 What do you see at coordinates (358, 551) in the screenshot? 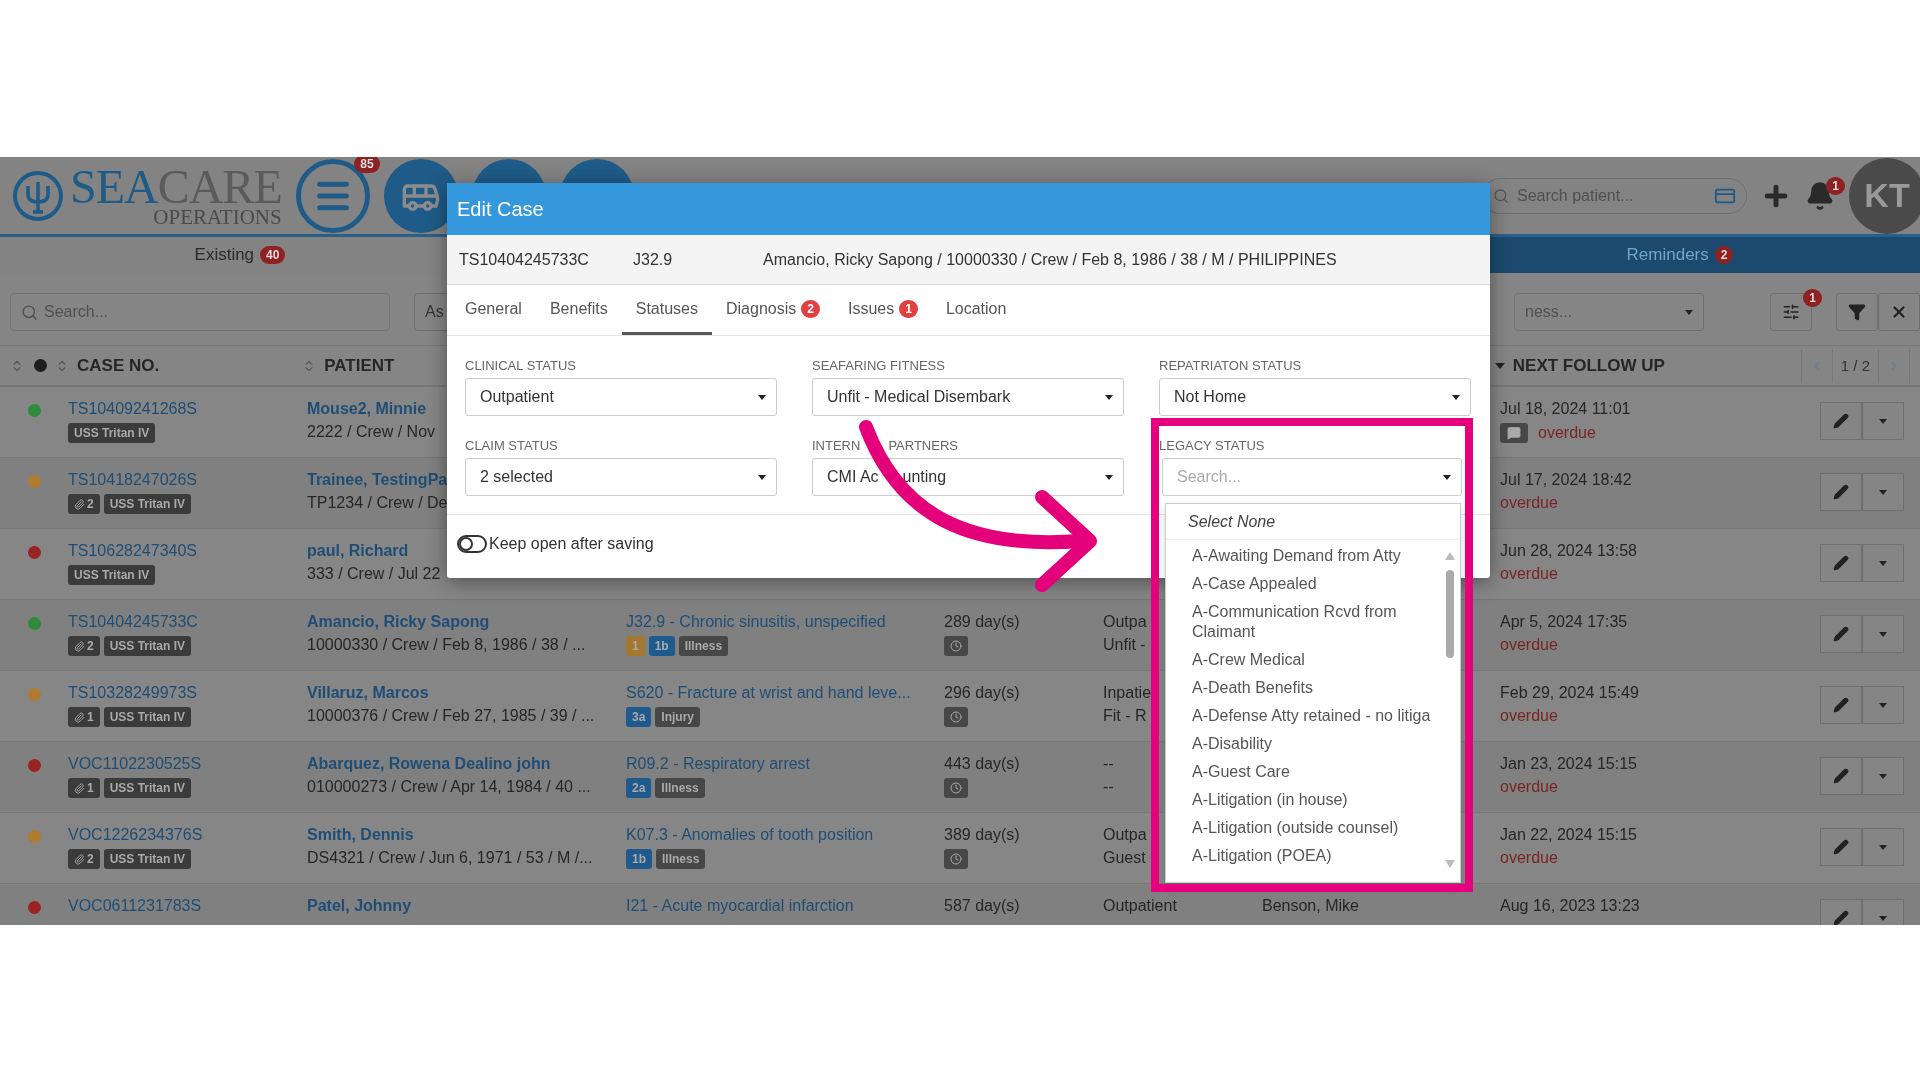
I see `patient-name-link: paul, Richard` at bounding box center [358, 551].